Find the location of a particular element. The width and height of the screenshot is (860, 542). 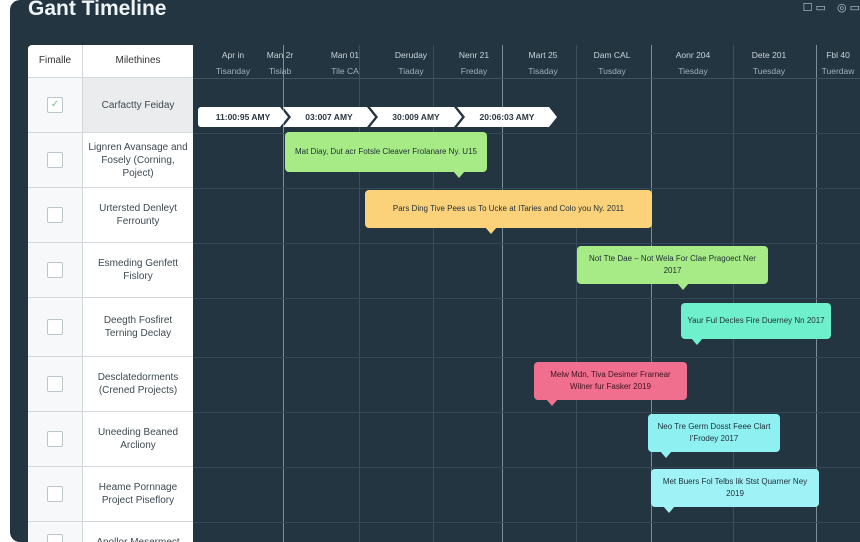

table-row: Deegth Fosfiret Terning Declay is located at coordinates (110, 327).